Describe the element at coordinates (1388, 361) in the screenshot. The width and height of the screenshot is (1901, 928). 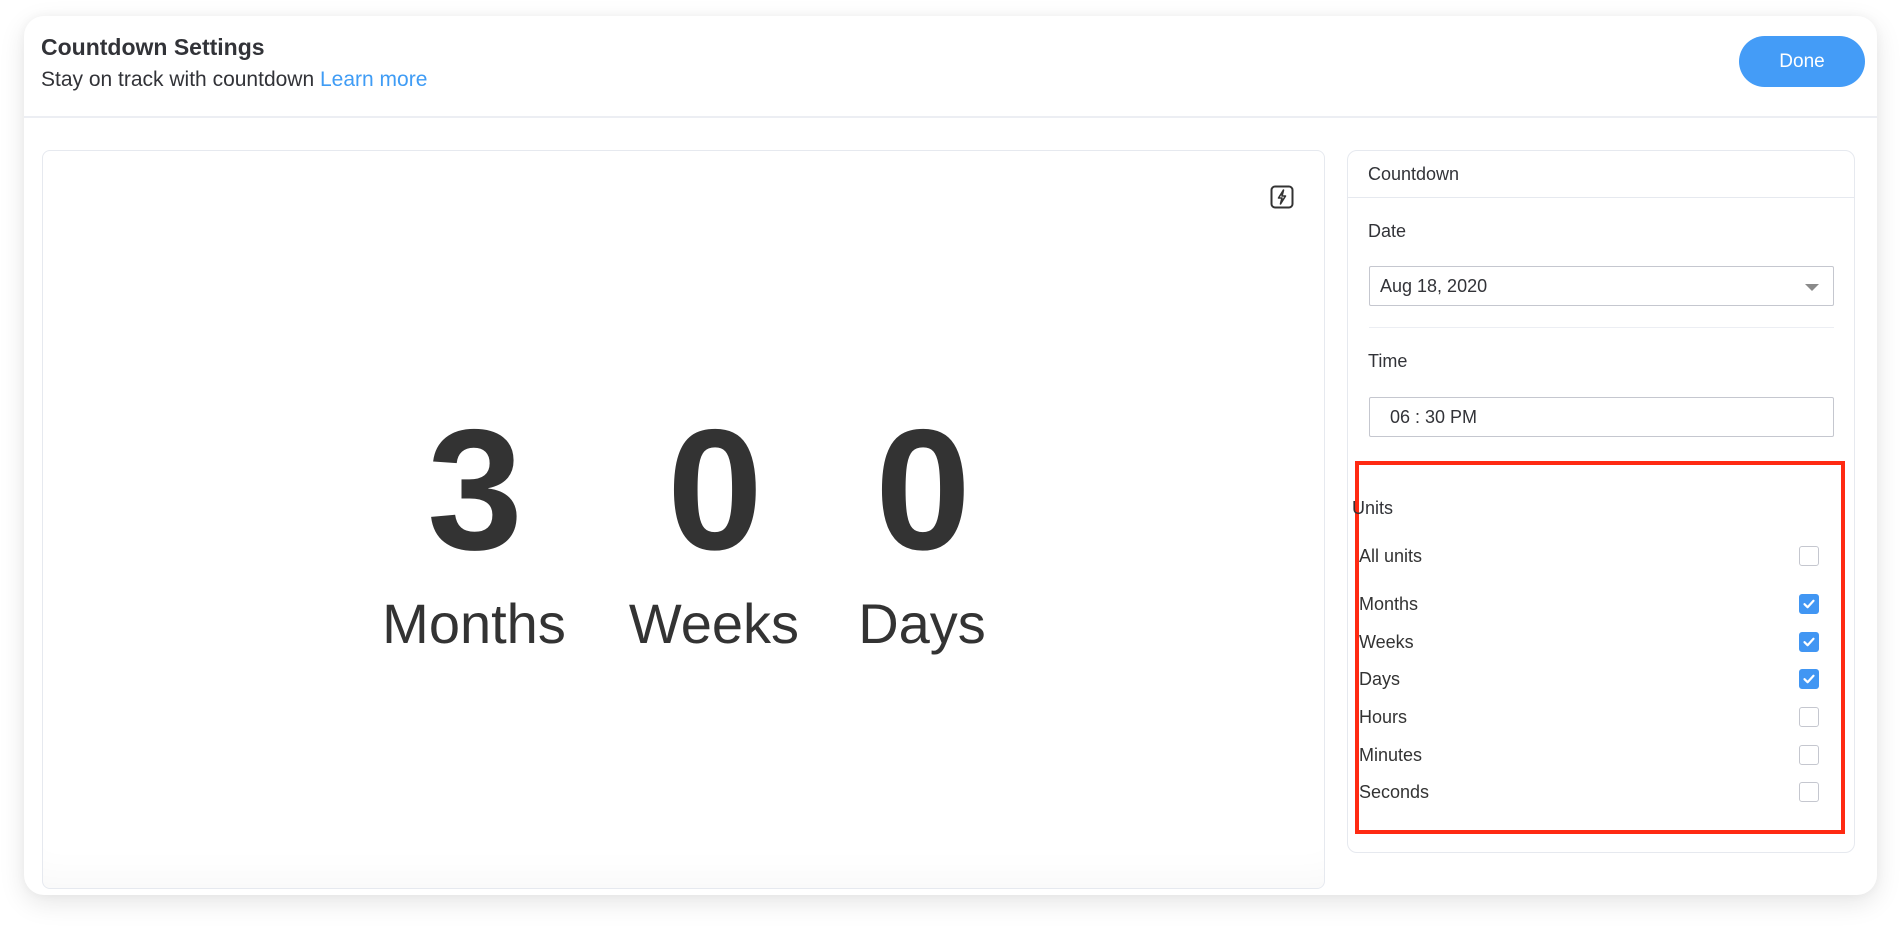
I see `time-label: Time` at that location.